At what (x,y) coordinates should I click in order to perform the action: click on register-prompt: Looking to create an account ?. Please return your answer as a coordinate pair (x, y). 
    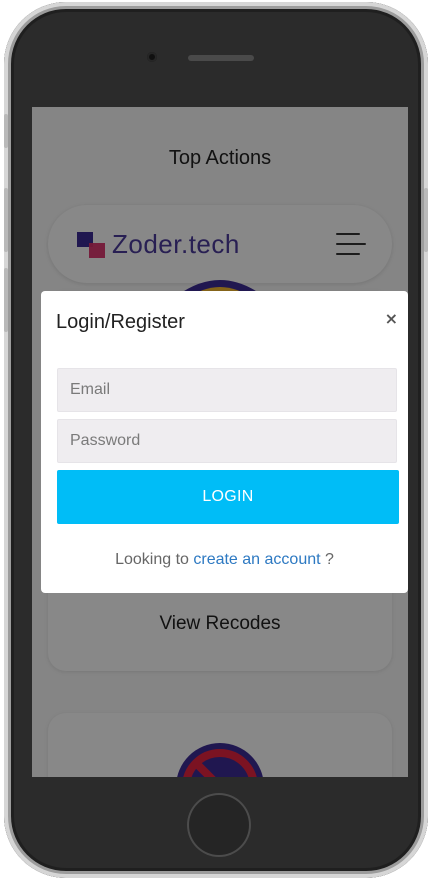
    Looking at the image, I should click on (224, 560).